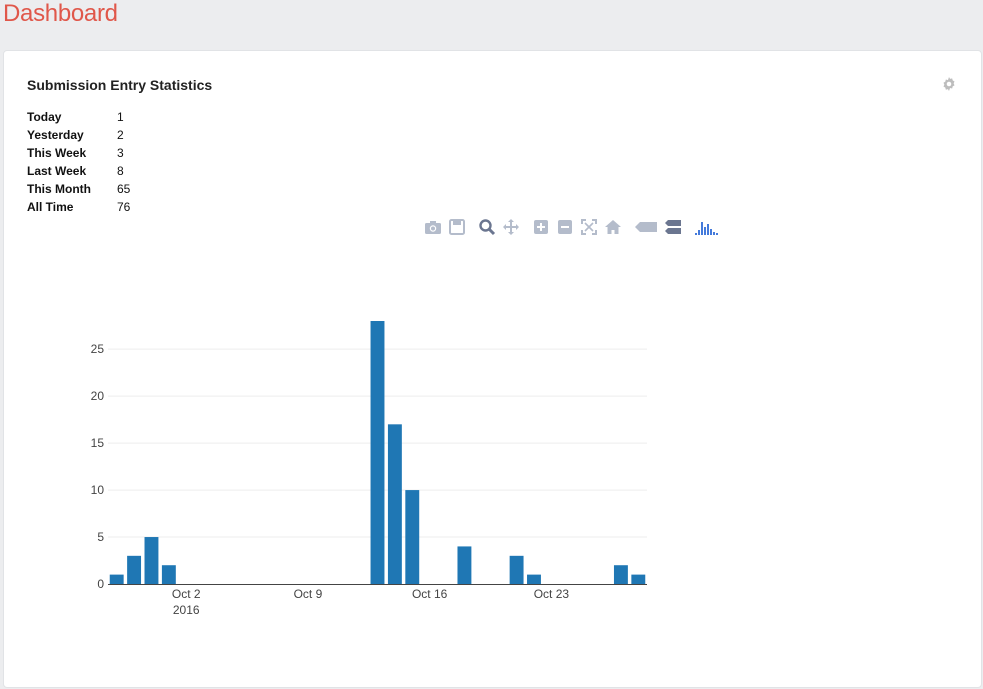 The height and width of the screenshot is (689, 983). Describe the element at coordinates (552, 594) in the screenshot. I see `x-tick-label: Oct 23` at that location.